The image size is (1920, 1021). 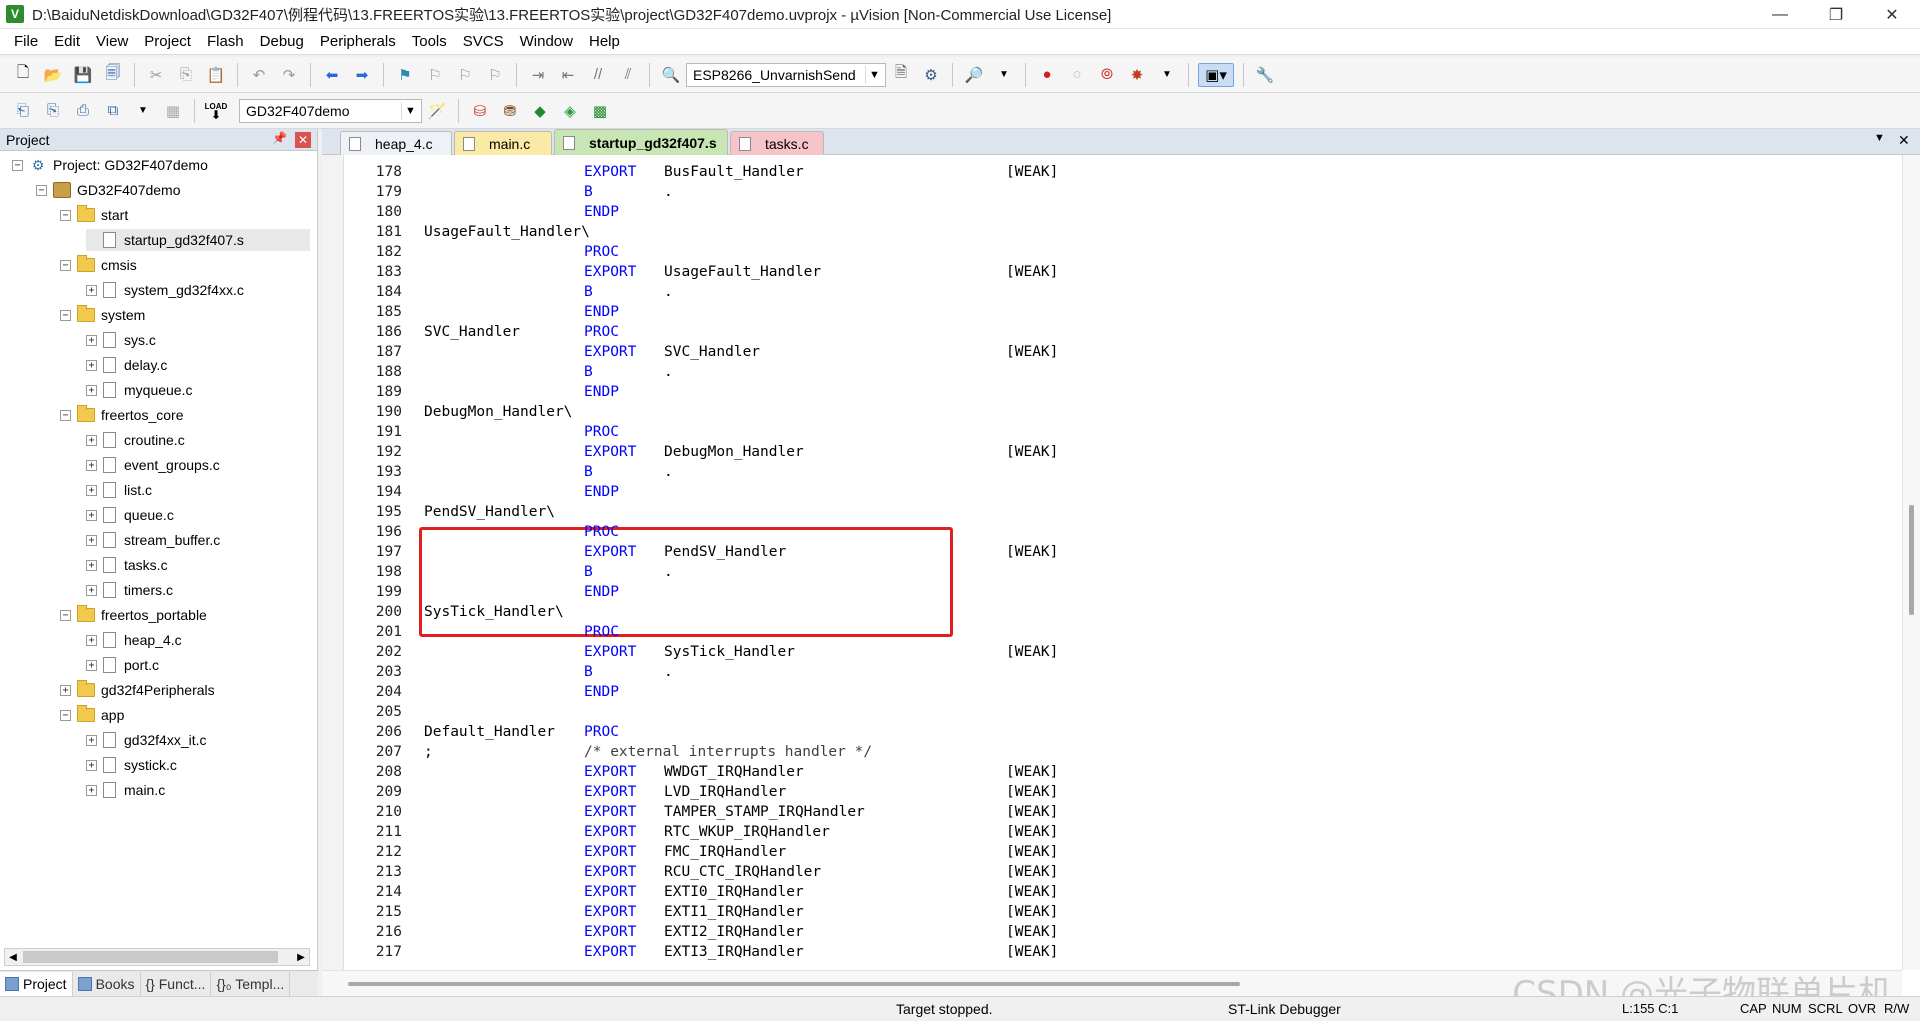 What do you see at coordinates (1836, 14) in the screenshot?
I see `maximize-button: ❐` at bounding box center [1836, 14].